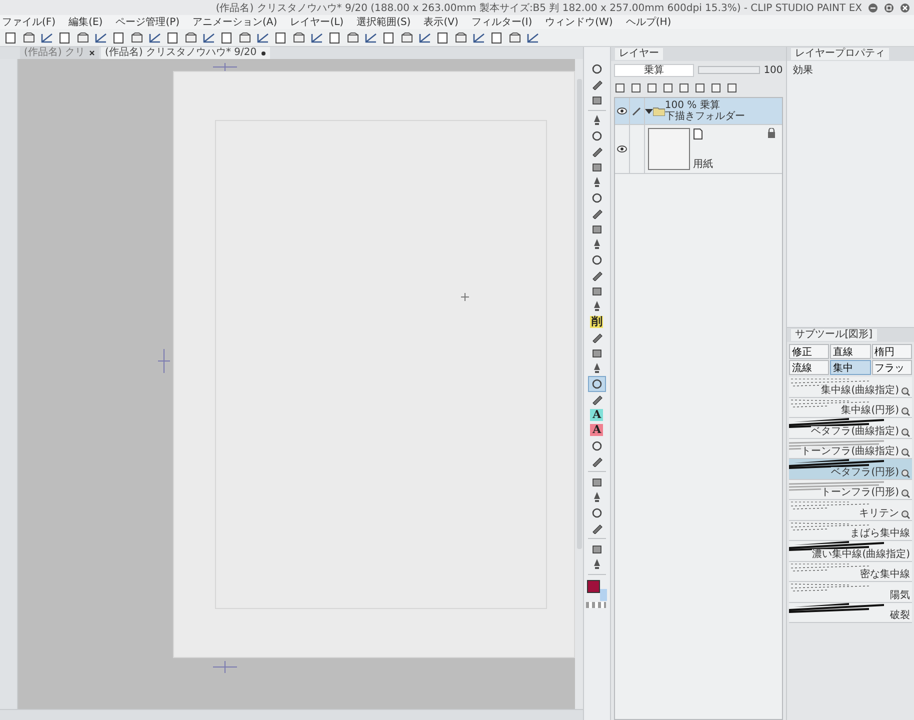  I want to click on menu-item: 表示(V), so click(441, 22).